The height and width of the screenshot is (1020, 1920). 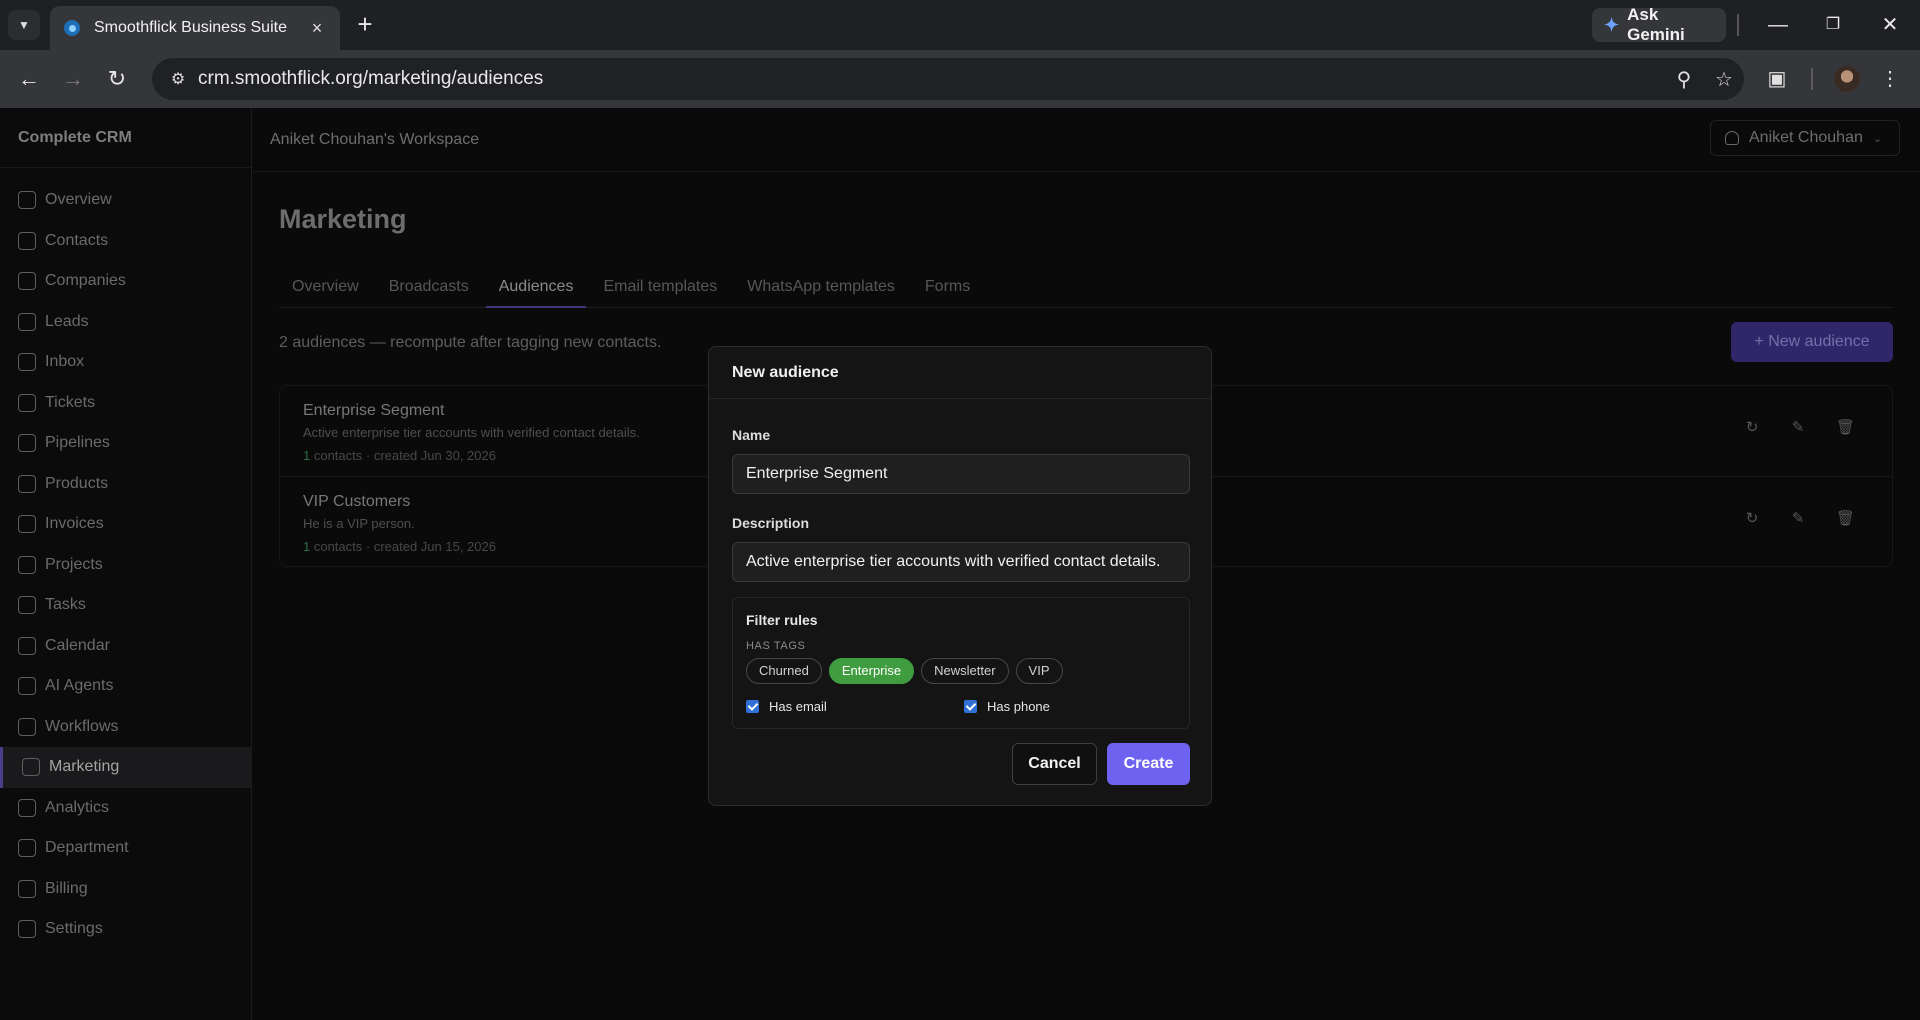 What do you see at coordinates (429, 287) in the screenshot?
I see `tab-broadcasts: Broadcasts` at bounding box center [429, 287].